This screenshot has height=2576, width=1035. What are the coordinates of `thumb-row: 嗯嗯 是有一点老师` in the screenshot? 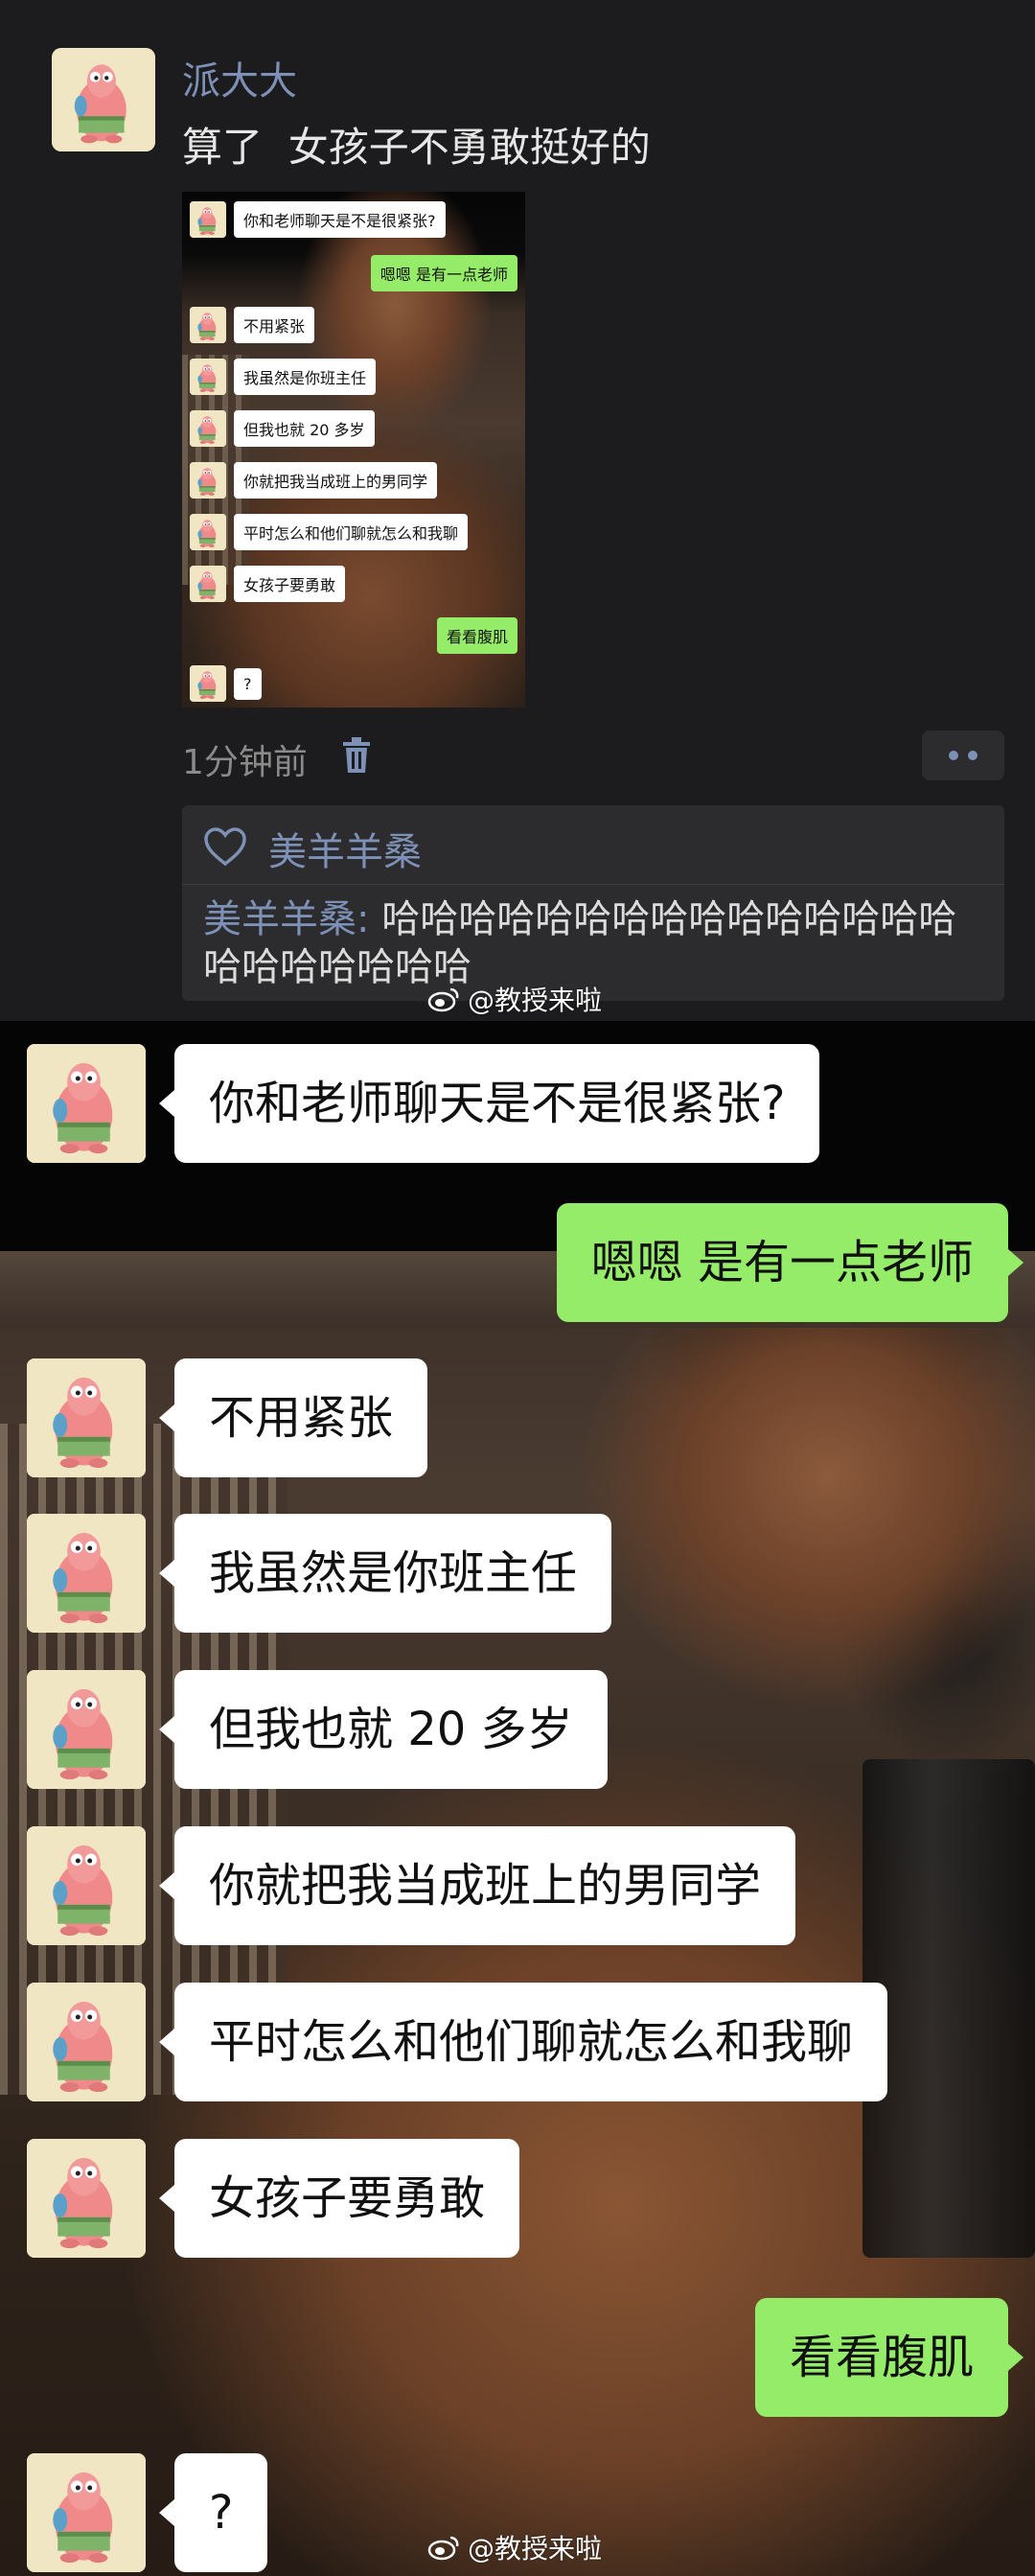 It's located at (444, 273).